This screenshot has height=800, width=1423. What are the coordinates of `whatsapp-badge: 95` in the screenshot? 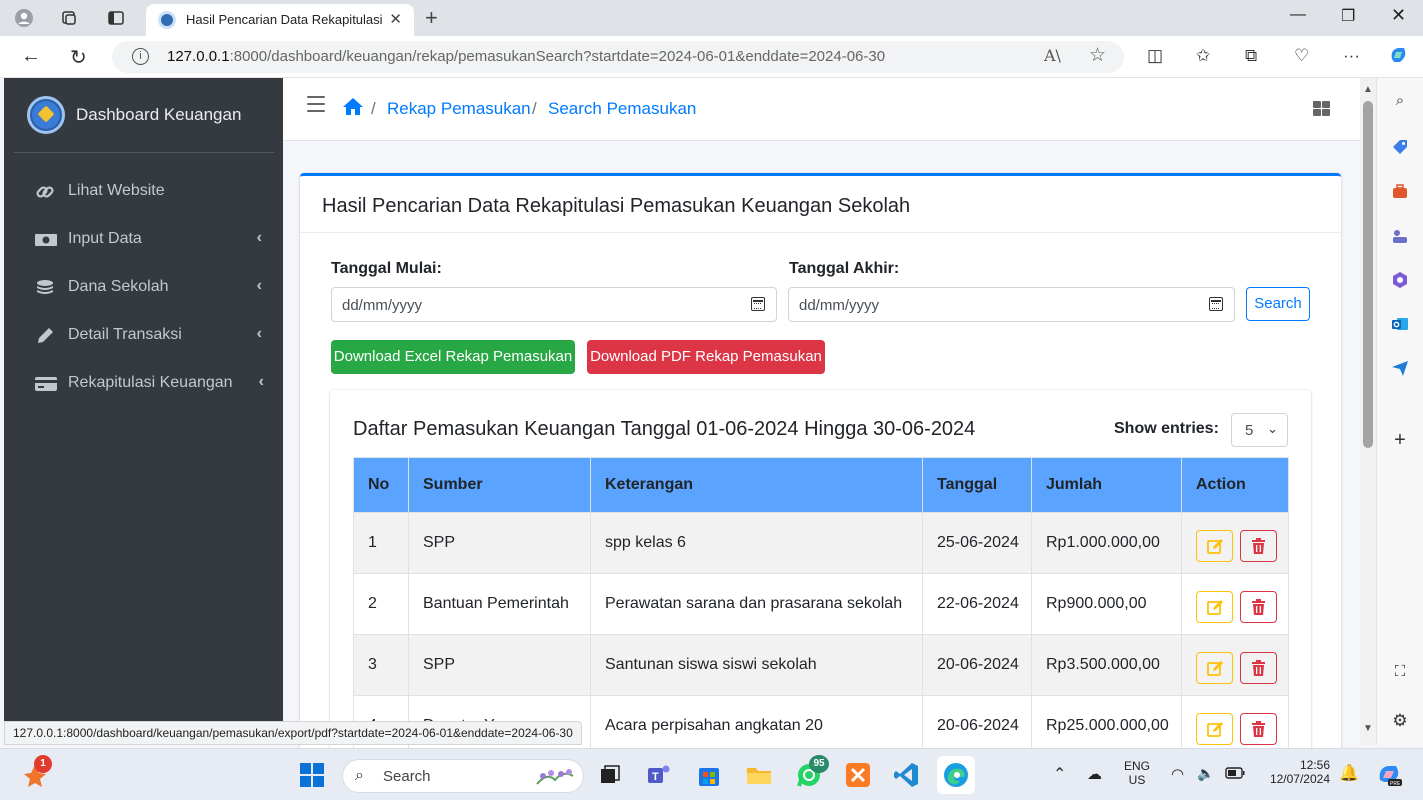 It's located at (819, 764).